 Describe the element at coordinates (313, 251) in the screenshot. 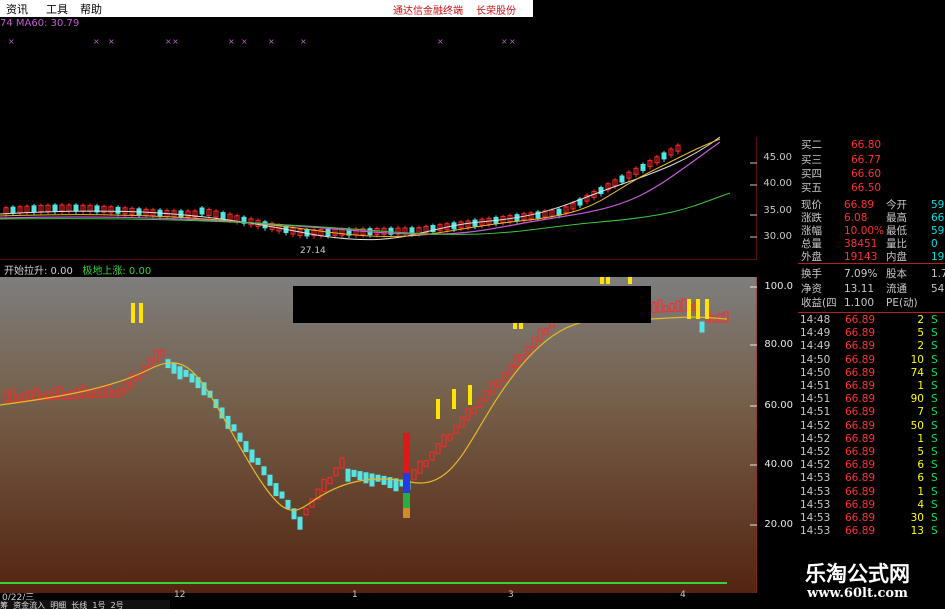

I see `low-price-label: 27.14` at that location.